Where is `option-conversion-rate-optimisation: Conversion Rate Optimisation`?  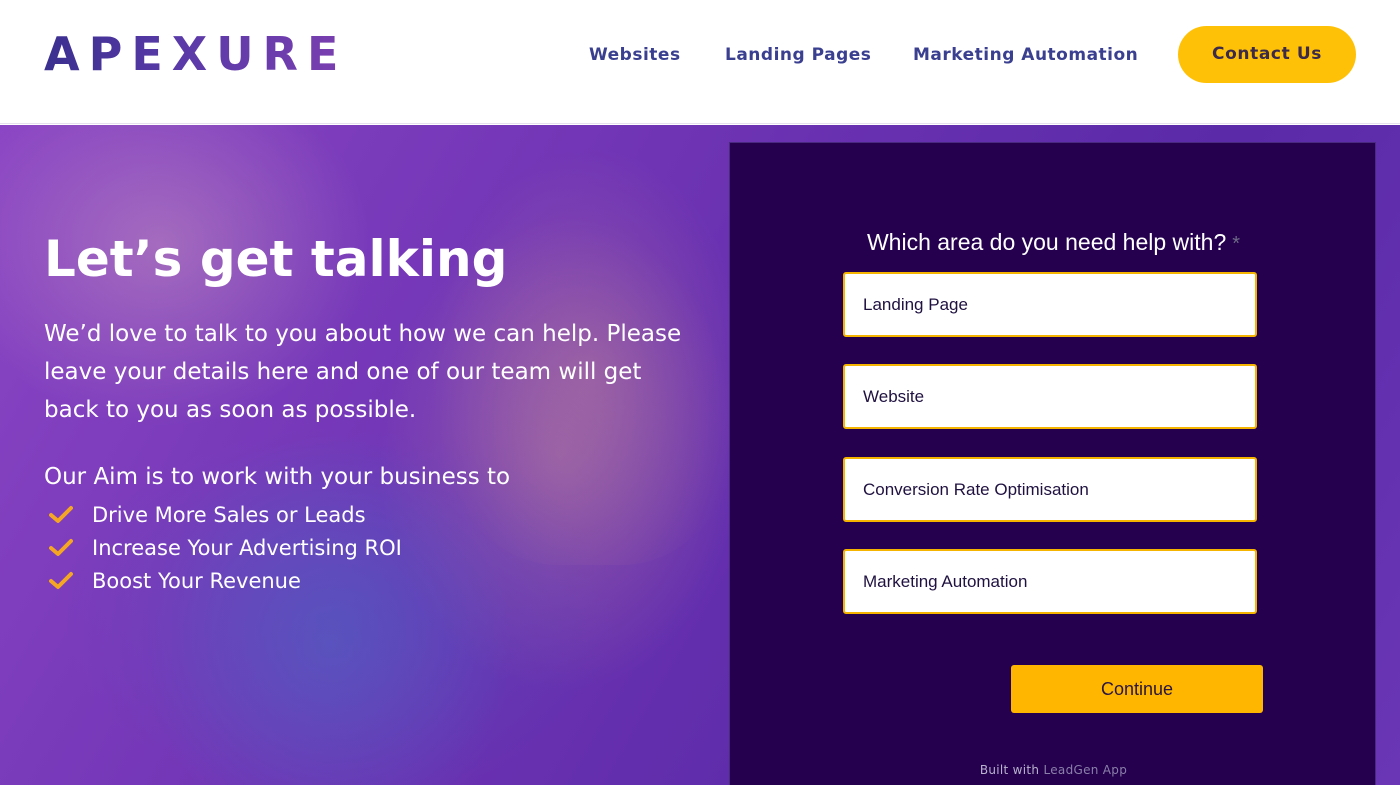 option-conversion-rate-optimisation: Conversion Rate Optimisation is located at coordinates (1050, 489).